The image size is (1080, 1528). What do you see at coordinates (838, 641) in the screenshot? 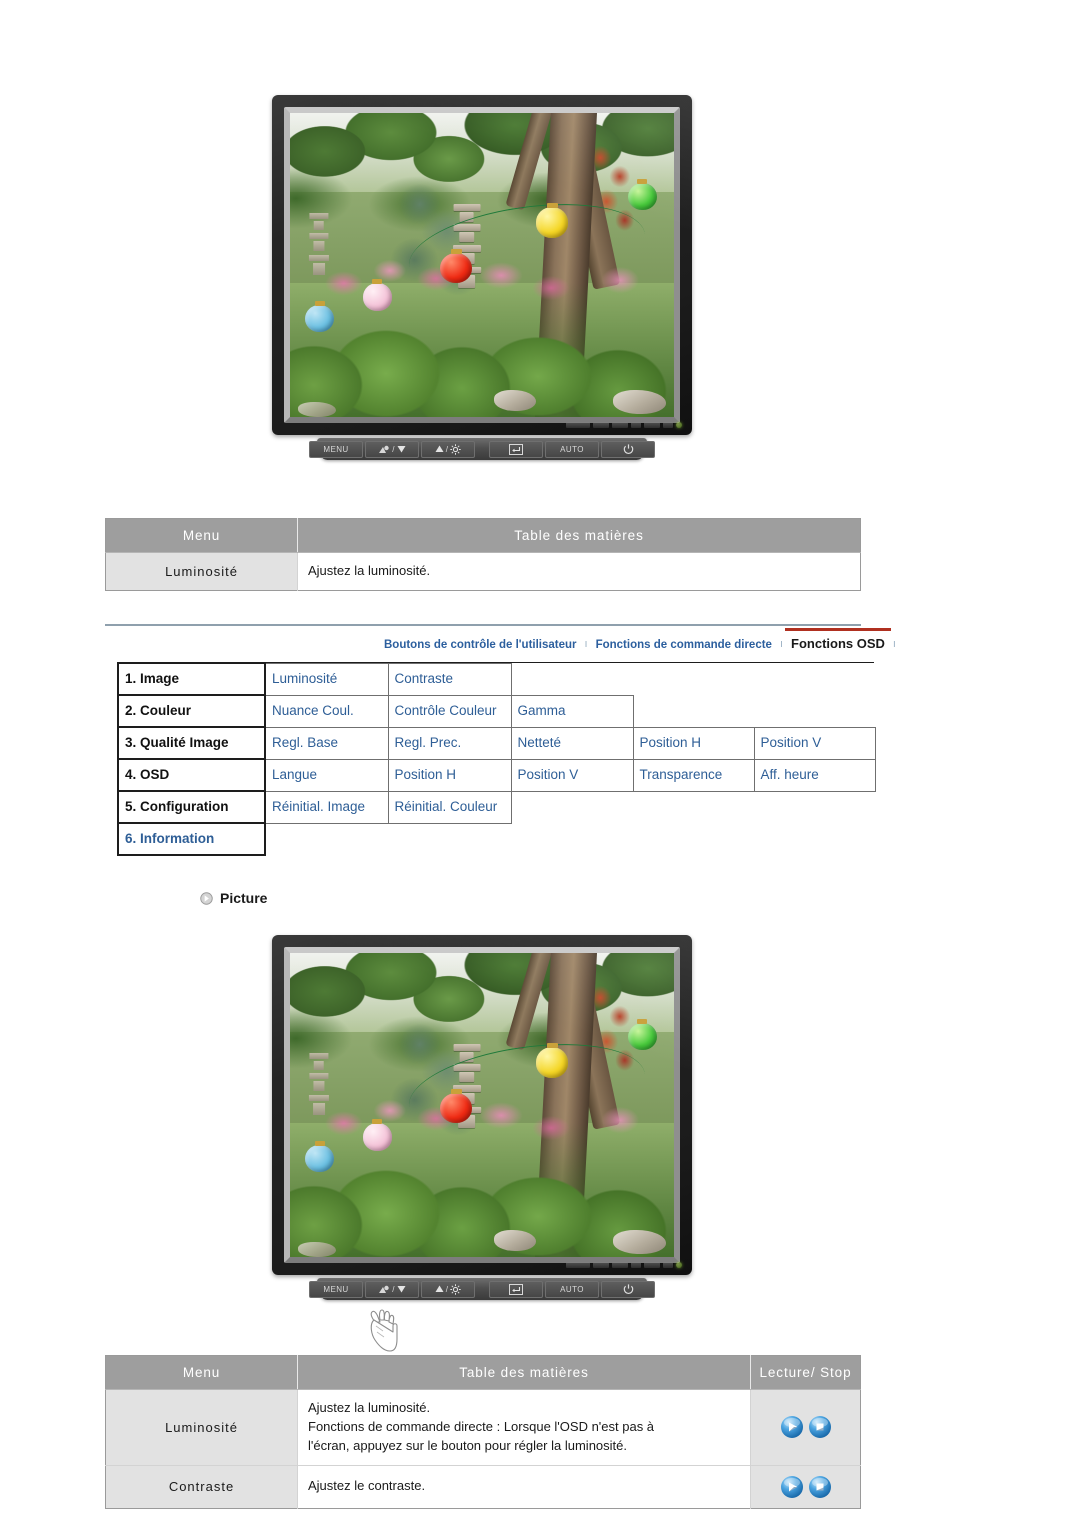
I see `nav-tab-osd-functions: Fonctions OSD` at bounding box center [838, 641].